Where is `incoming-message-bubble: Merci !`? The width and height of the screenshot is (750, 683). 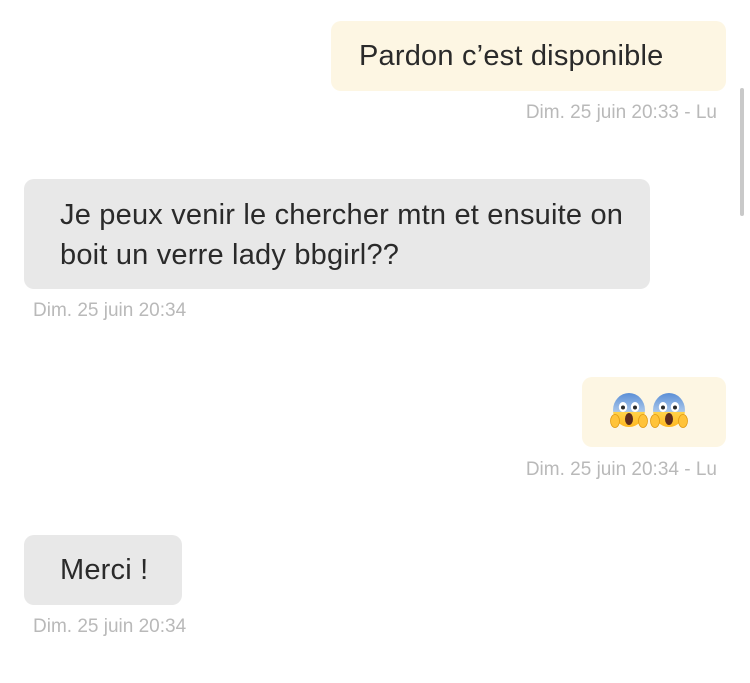 incoming-message-bubble: Merci ! is located at coordinates (103, 570).